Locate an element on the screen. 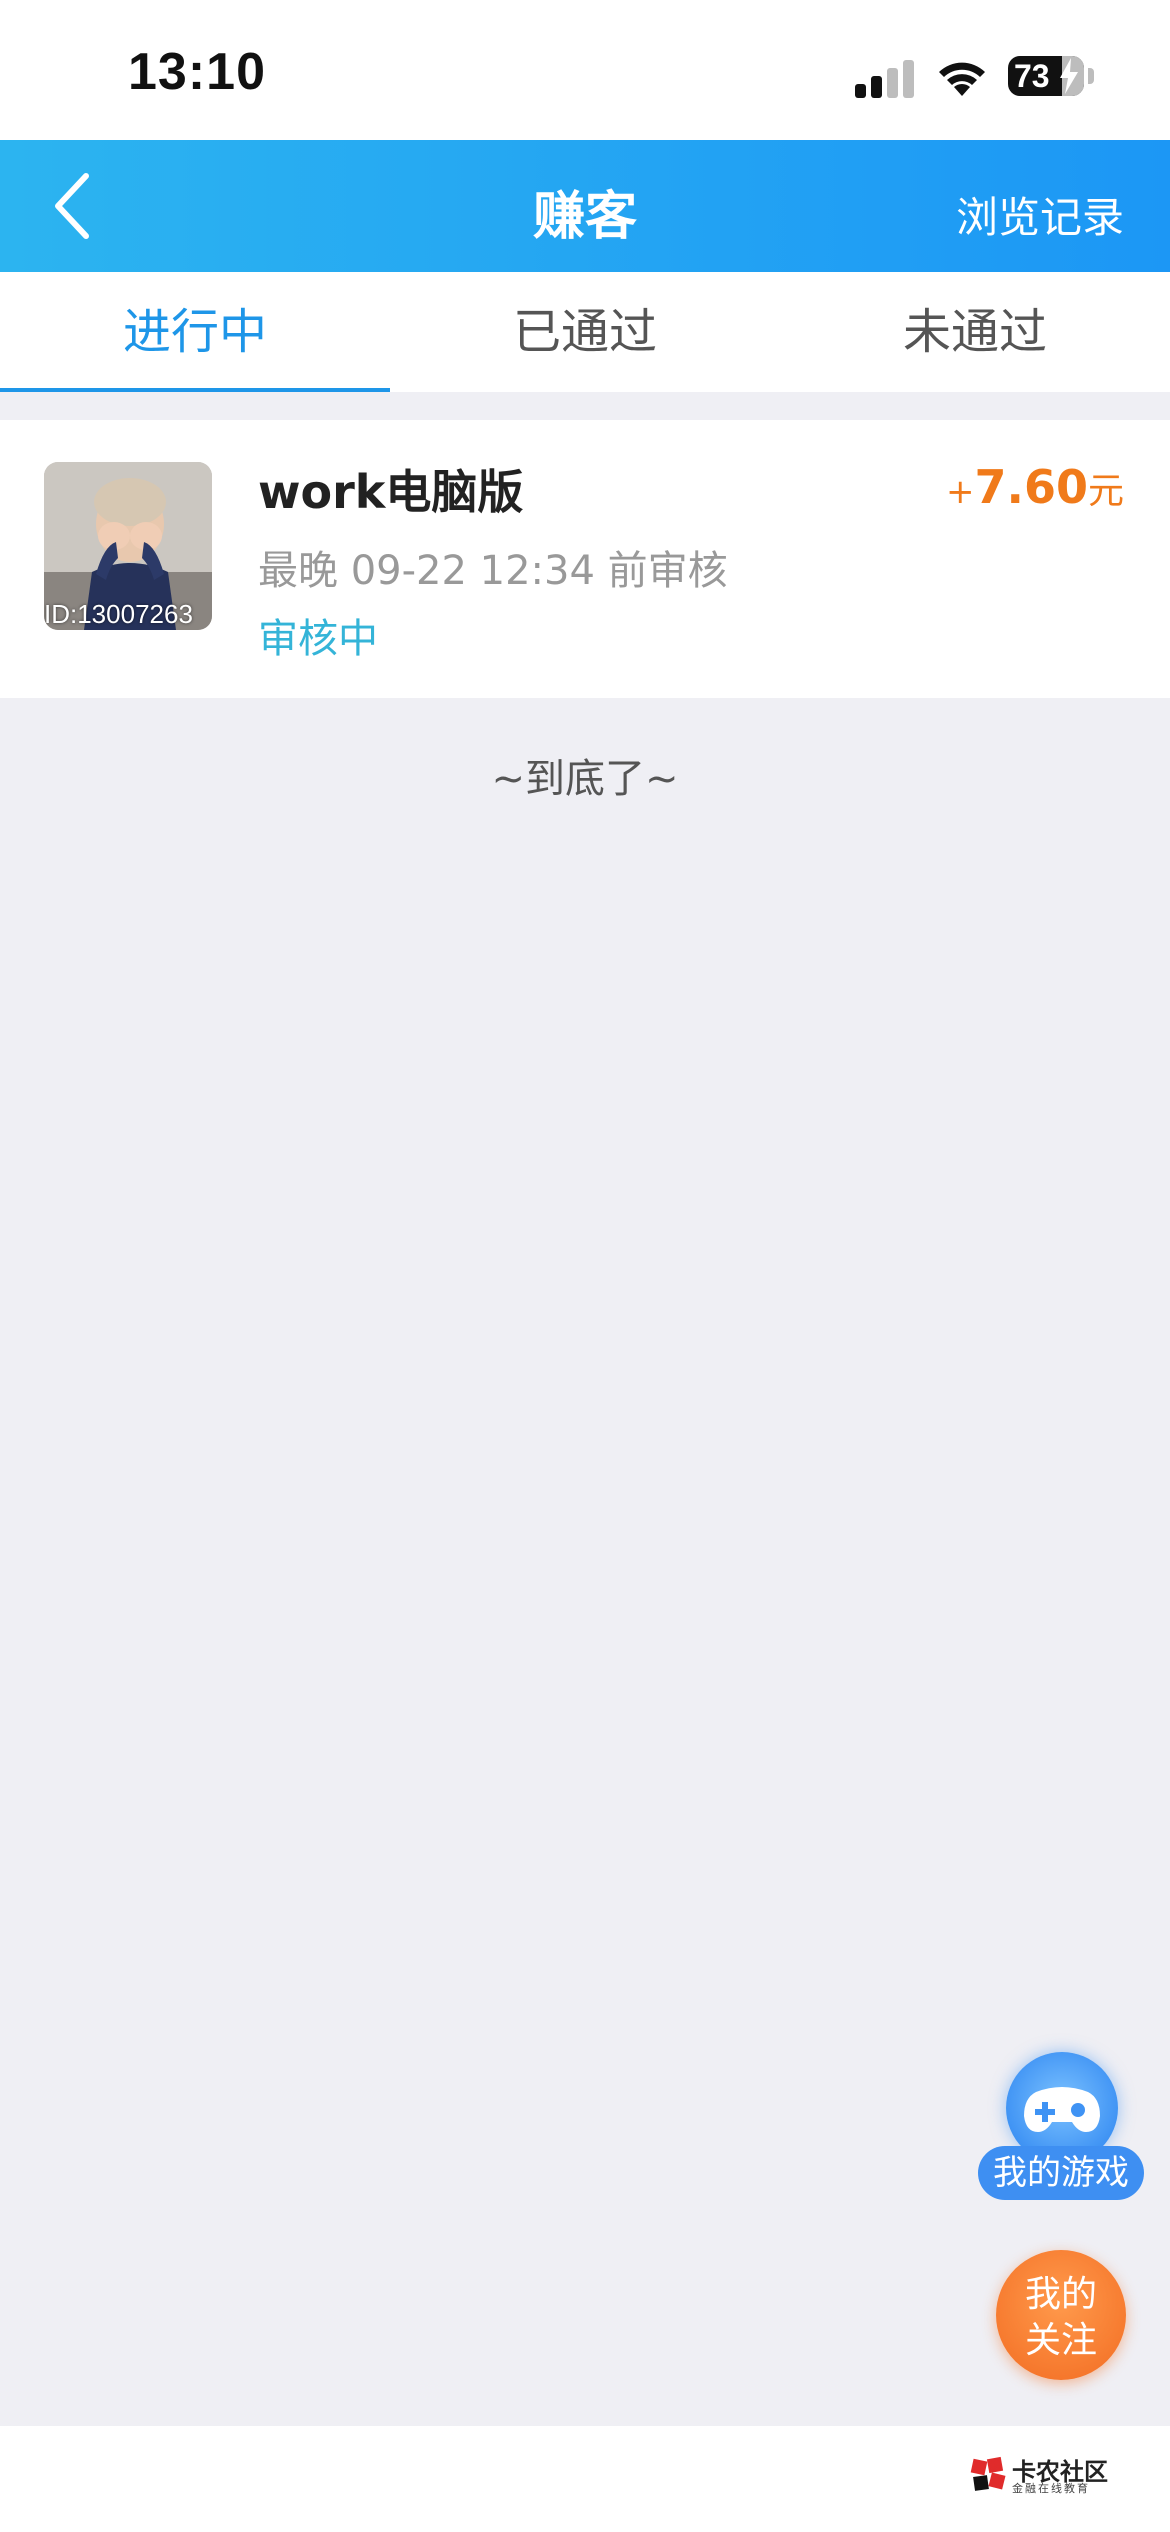 This screenshot has width=1170, height=2532. my-follow-line1: 我的 is located at coordinates (1060, 2294).